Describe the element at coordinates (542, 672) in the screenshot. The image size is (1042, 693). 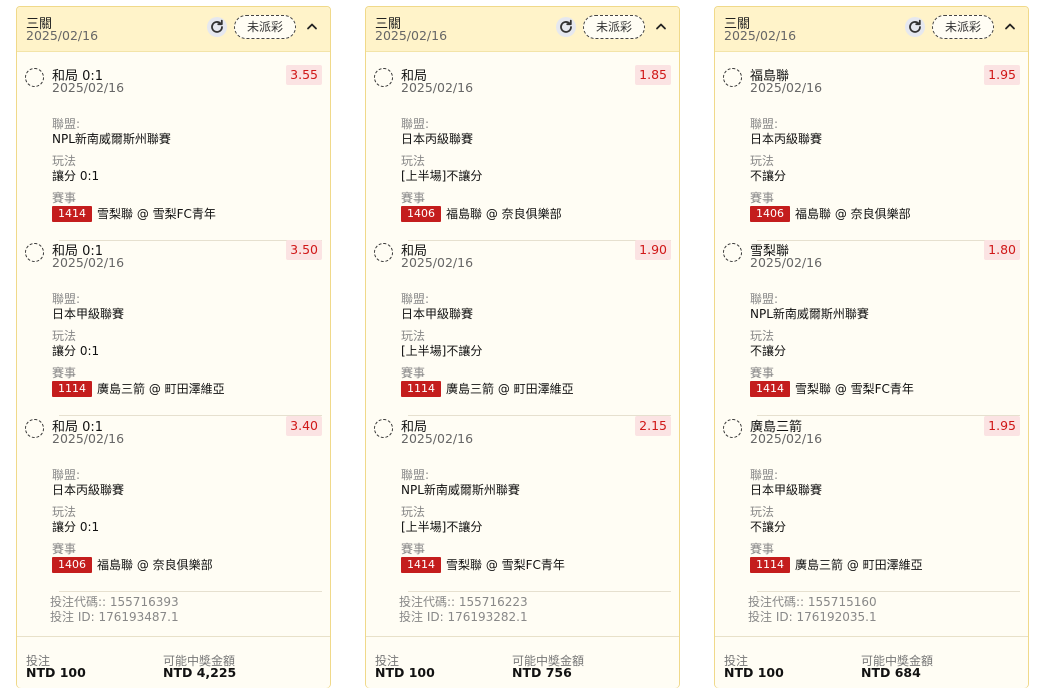
I see `payout-value: NTD 756` at that location.